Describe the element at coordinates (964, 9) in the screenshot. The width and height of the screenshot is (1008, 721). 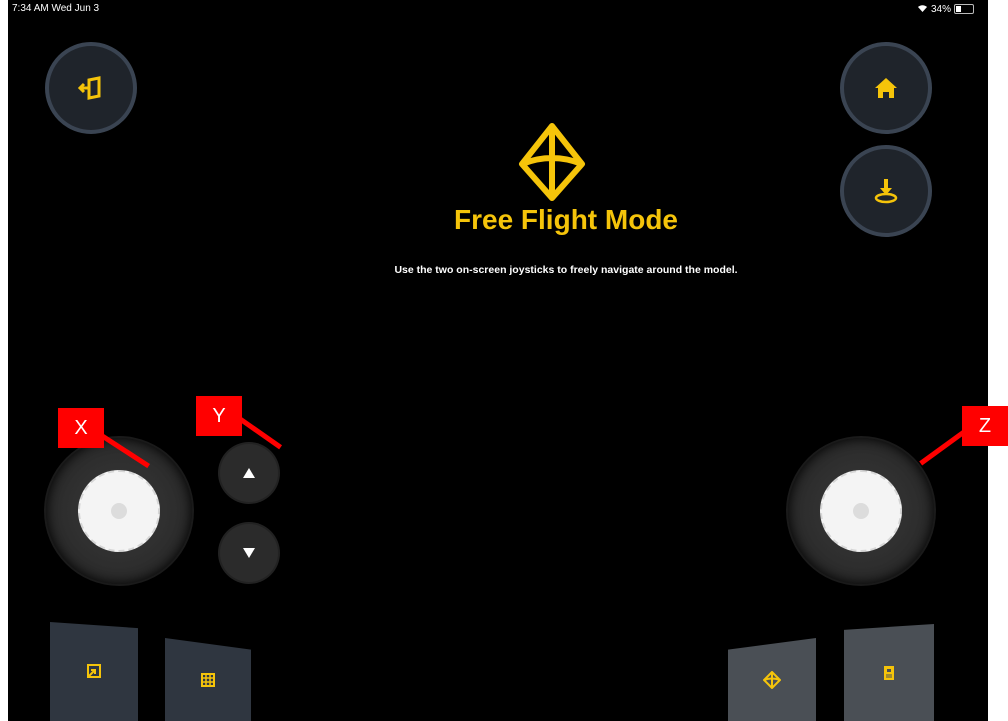
I see `battery-icon` at that location.